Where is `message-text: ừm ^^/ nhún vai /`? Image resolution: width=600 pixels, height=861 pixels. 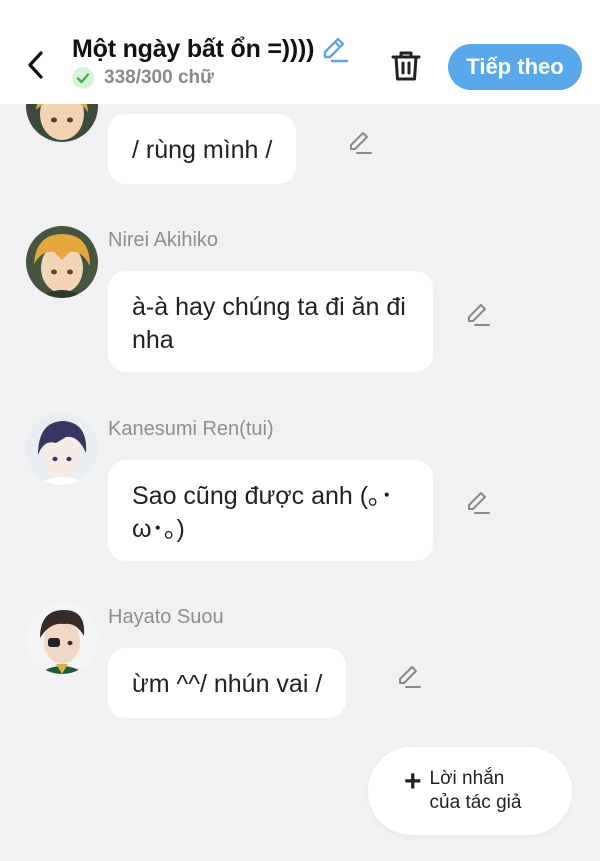 message-text: ừm ^^/ nhún vai / is located at coordinates (227, 684).